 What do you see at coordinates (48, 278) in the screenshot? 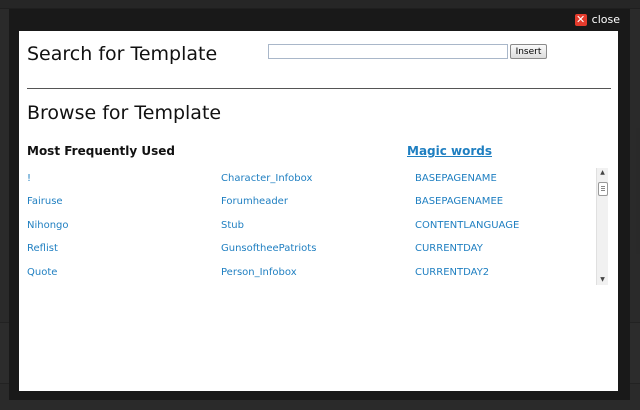
I see `template-link: Quote` at bounding box center [48, 278].